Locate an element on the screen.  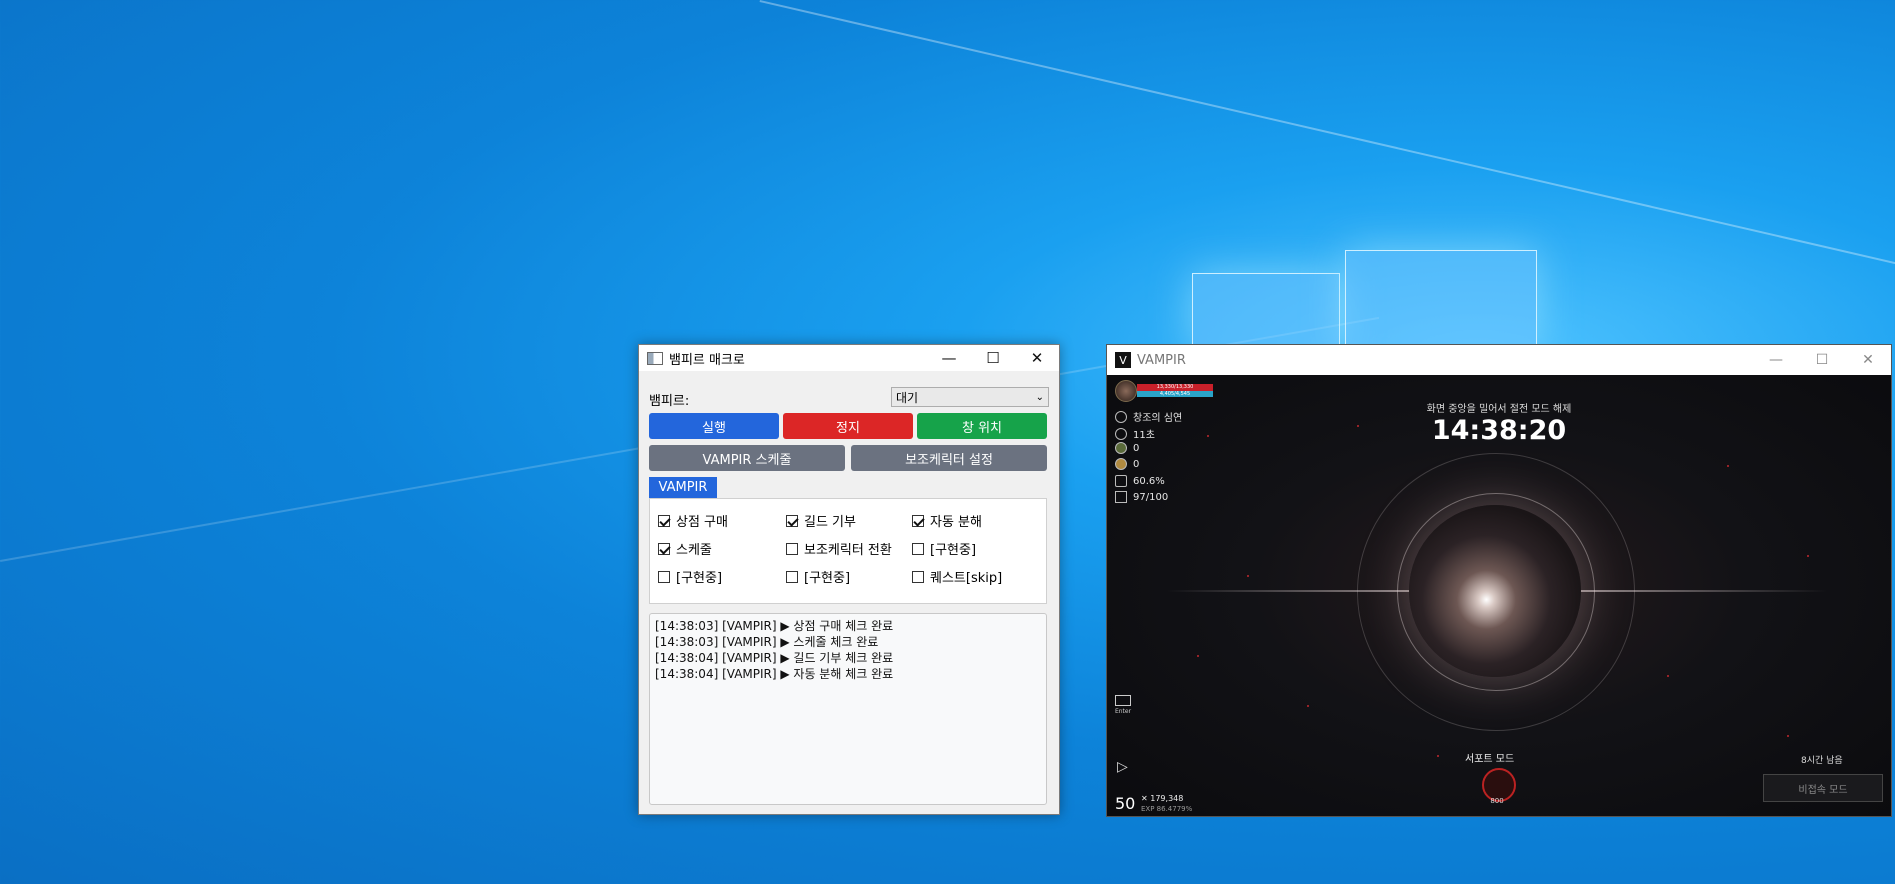
checkbox-schedule: 스케줄 is located at coordinates (685, 548).